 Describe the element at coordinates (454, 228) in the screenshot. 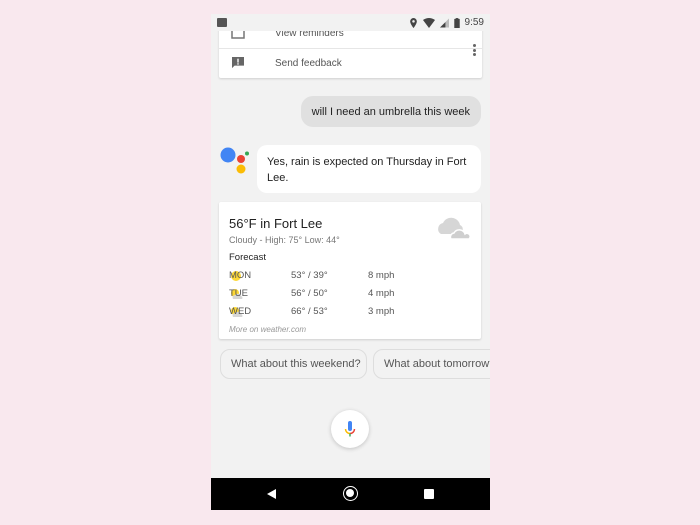

I see `cloudy-icon` at that location.